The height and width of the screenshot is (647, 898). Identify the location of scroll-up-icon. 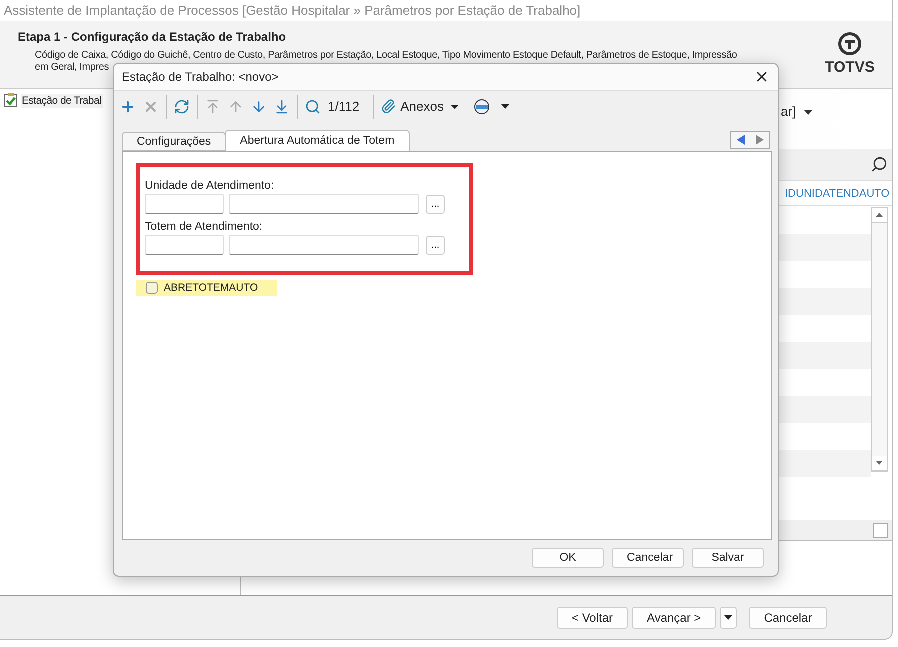
(879, 215).